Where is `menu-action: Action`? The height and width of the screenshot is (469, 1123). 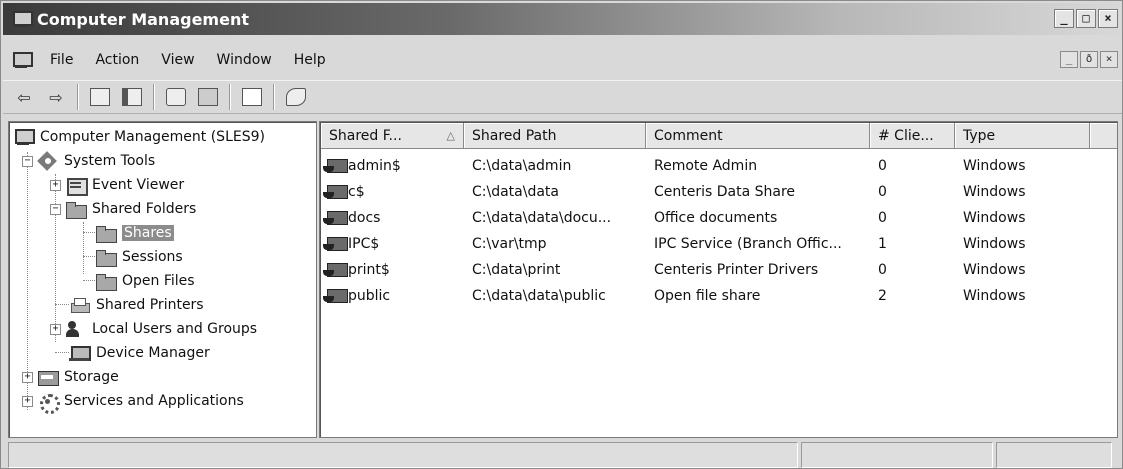
menu-action: Action is located at coordinates (117, 60).